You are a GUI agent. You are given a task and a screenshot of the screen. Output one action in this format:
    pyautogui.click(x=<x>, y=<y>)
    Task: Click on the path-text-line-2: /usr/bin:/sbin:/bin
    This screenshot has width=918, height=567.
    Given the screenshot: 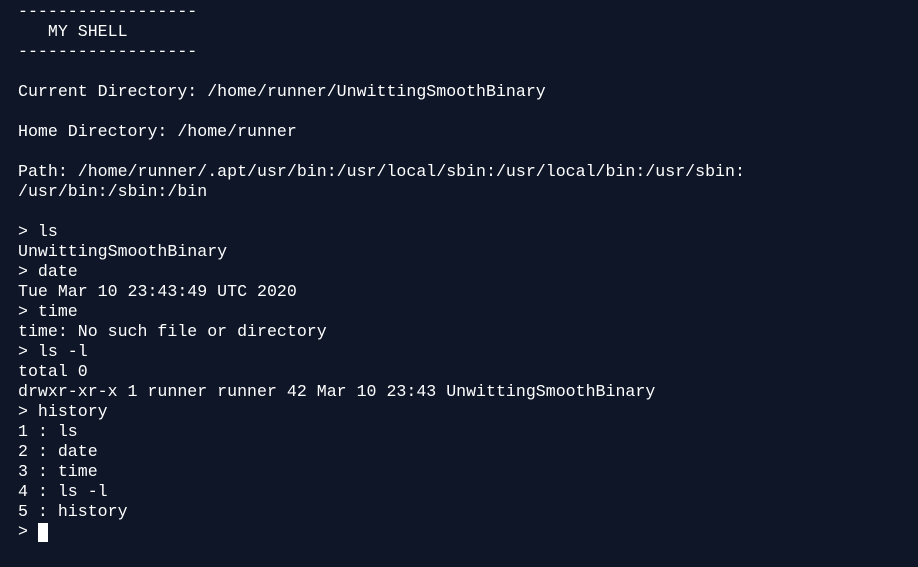 What is the action you would take?
    pyautogui.click(x=113, y=191)
    